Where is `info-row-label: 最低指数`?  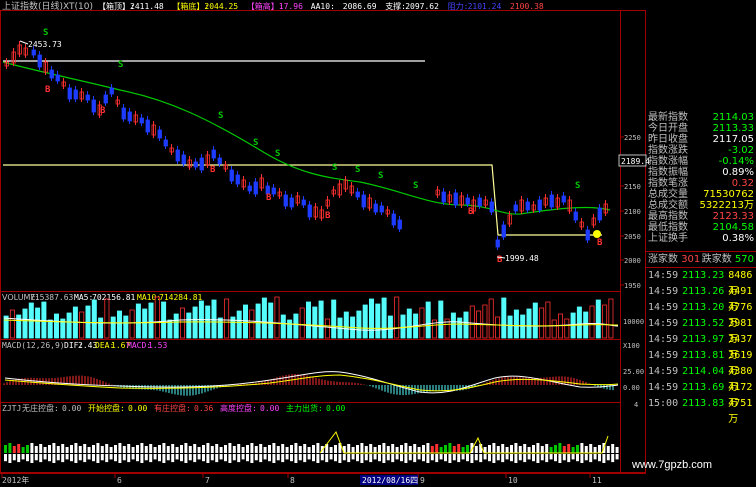 info-row-label: 最低指数 is located at coordinates (668, 227).